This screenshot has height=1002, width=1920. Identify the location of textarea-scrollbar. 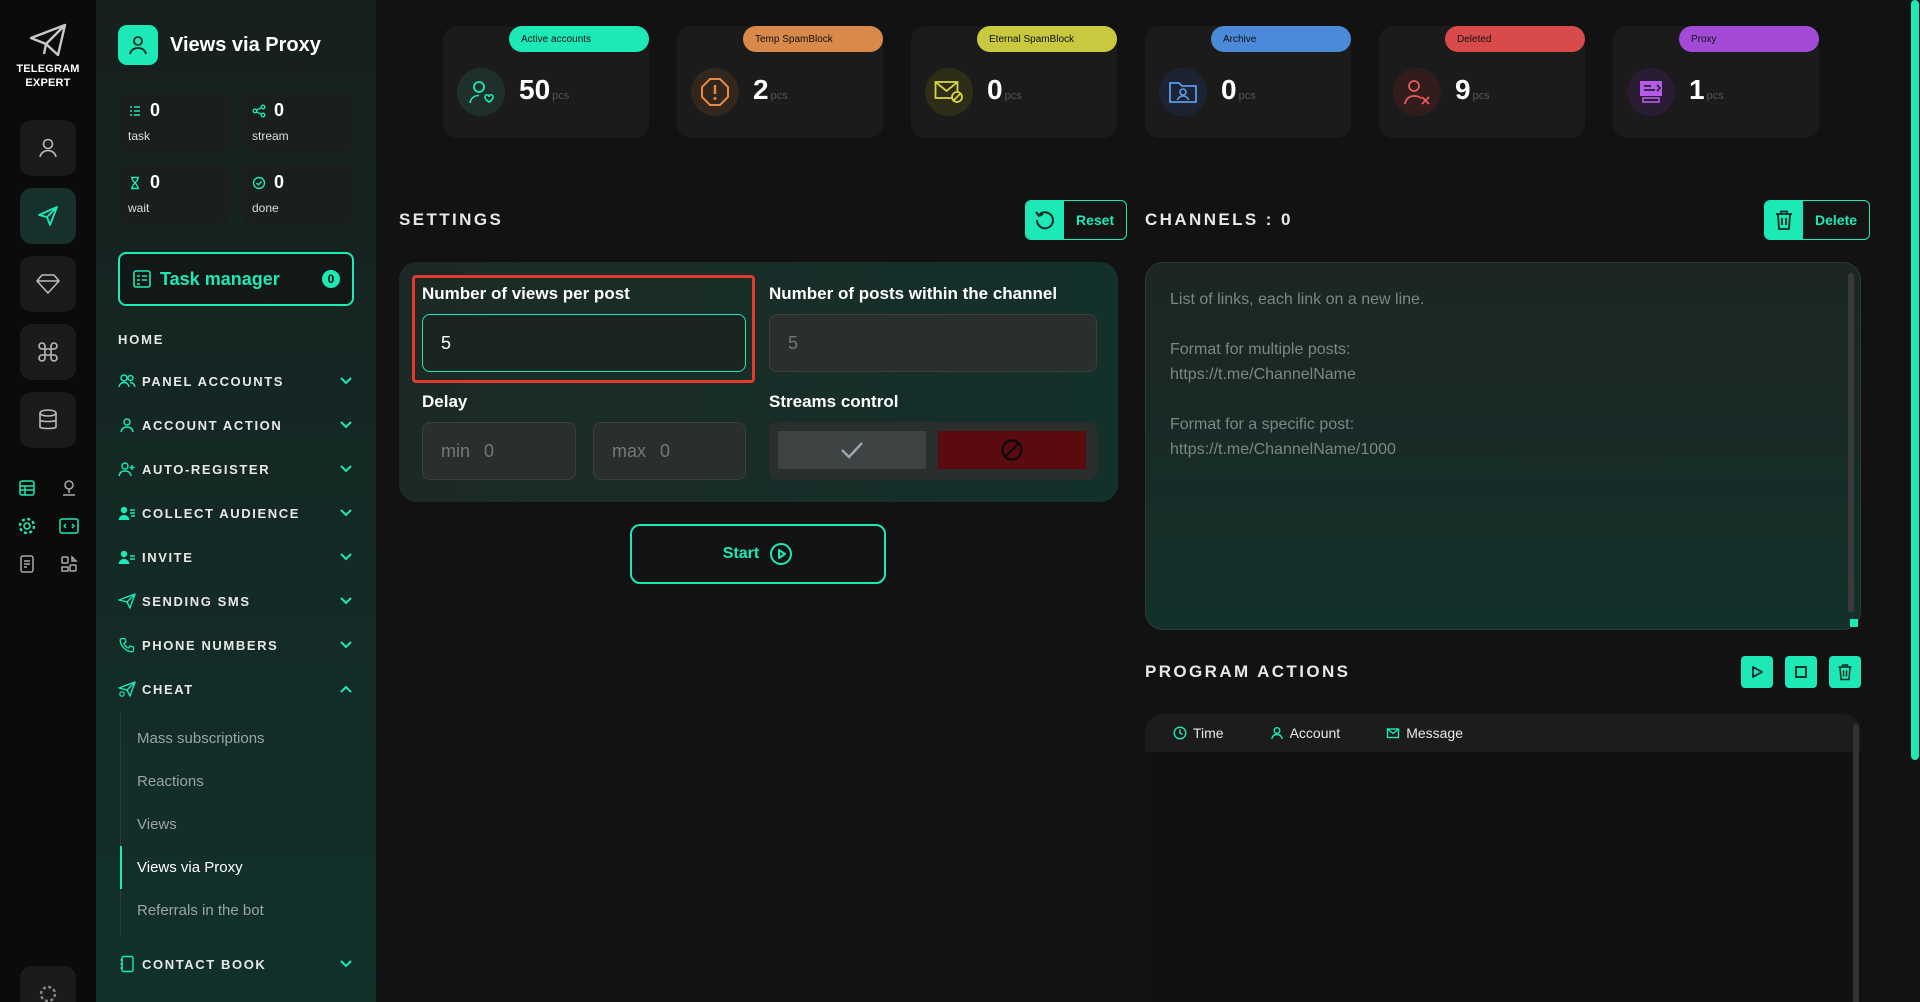
(1851, 443).